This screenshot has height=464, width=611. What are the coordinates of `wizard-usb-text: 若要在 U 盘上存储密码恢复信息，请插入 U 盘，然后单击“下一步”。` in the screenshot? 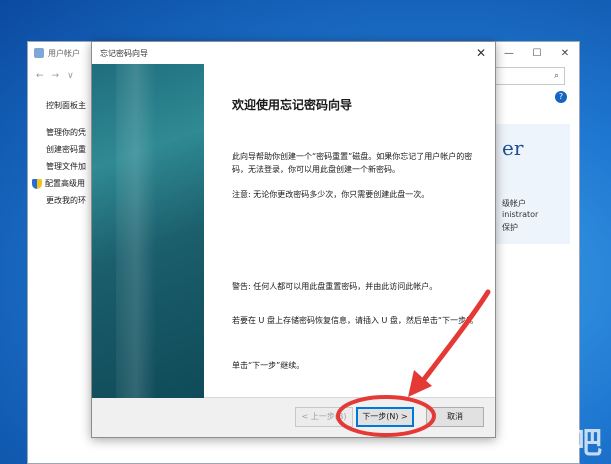 It's located at (355, 320).